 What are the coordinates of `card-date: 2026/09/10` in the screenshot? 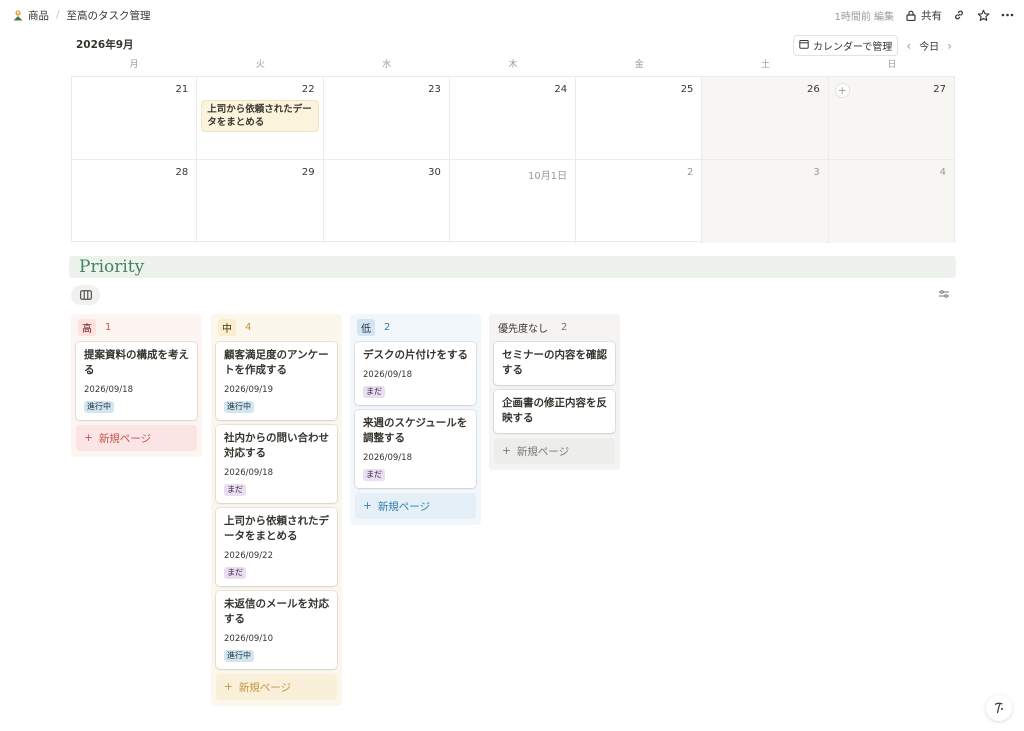 It's located at (248, 639).